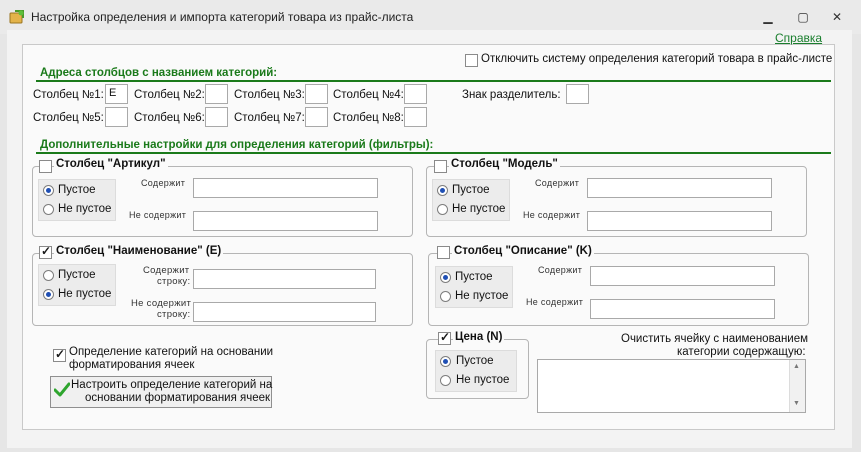 The width and height of the screenshot is (861, 452). Describe the element at coordinates (77, 190) in the screenshot. I see `article-radio-empty-label: Пустое` at that location.